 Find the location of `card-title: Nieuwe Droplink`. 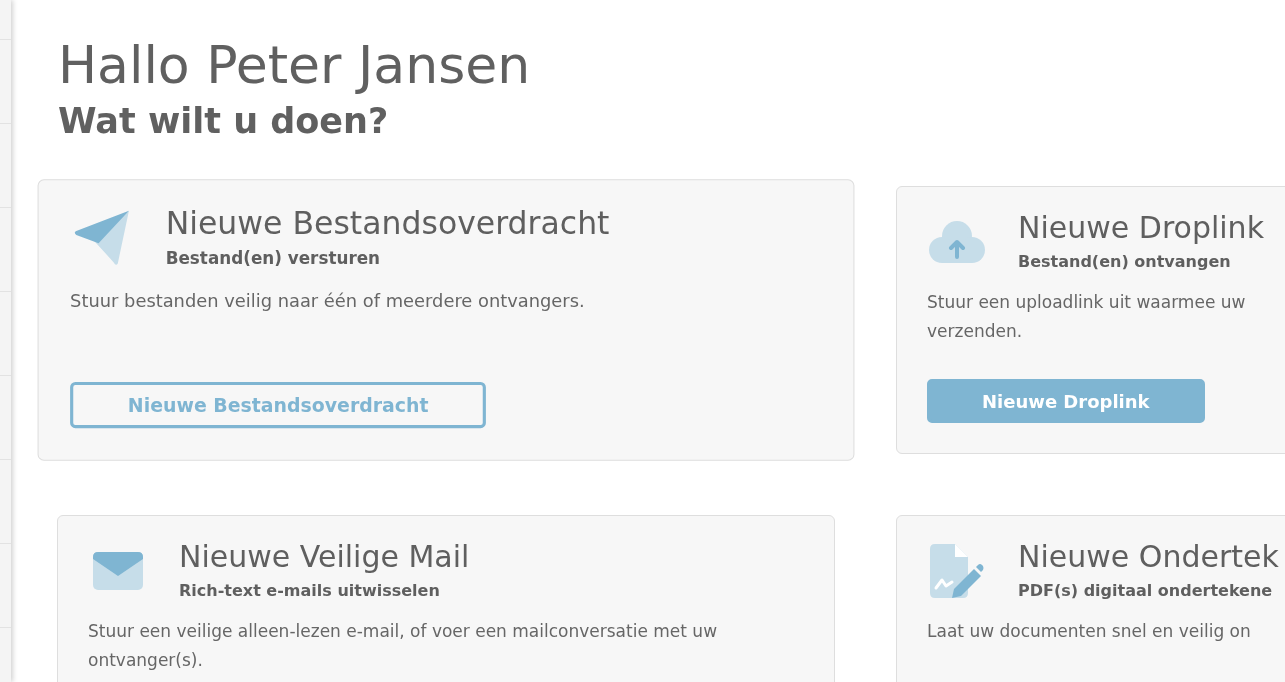

card-title: Nieuwe Droplink is located at coordinates (1141, 228).